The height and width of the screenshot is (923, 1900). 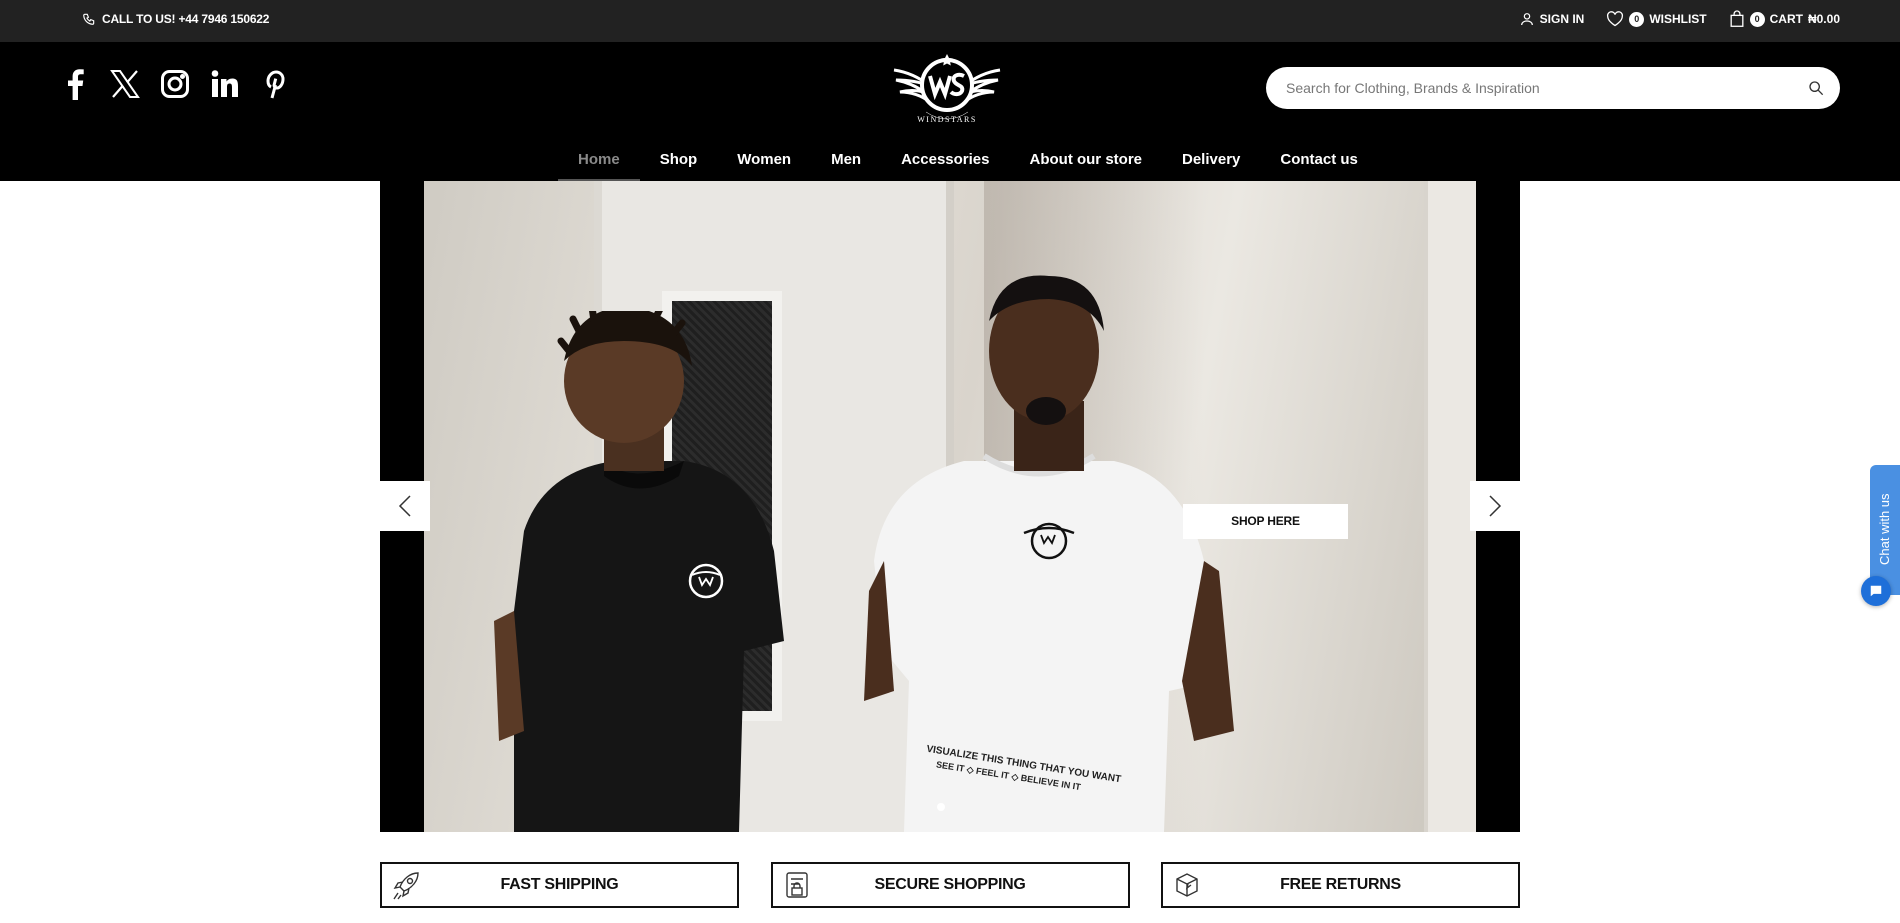 What do you see at coordinates (1823, 19) in the screenshot?
I see `cart-total: ₦0.00` at bounding box center [1823, 19].